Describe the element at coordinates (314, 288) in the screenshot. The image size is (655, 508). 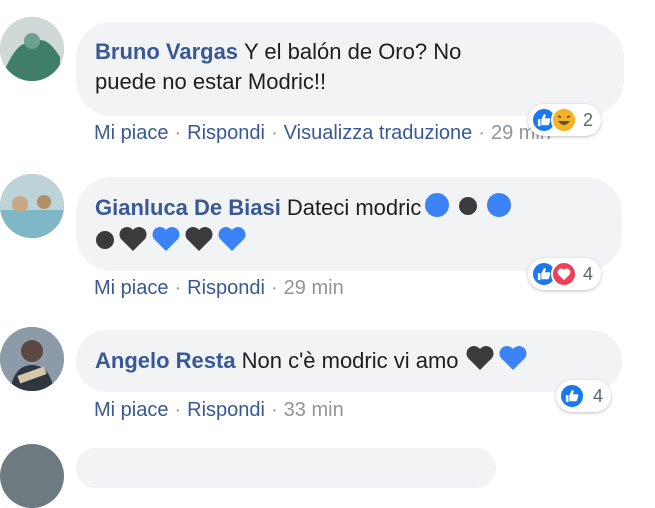
I see `timestamp: 29 min` at that location.